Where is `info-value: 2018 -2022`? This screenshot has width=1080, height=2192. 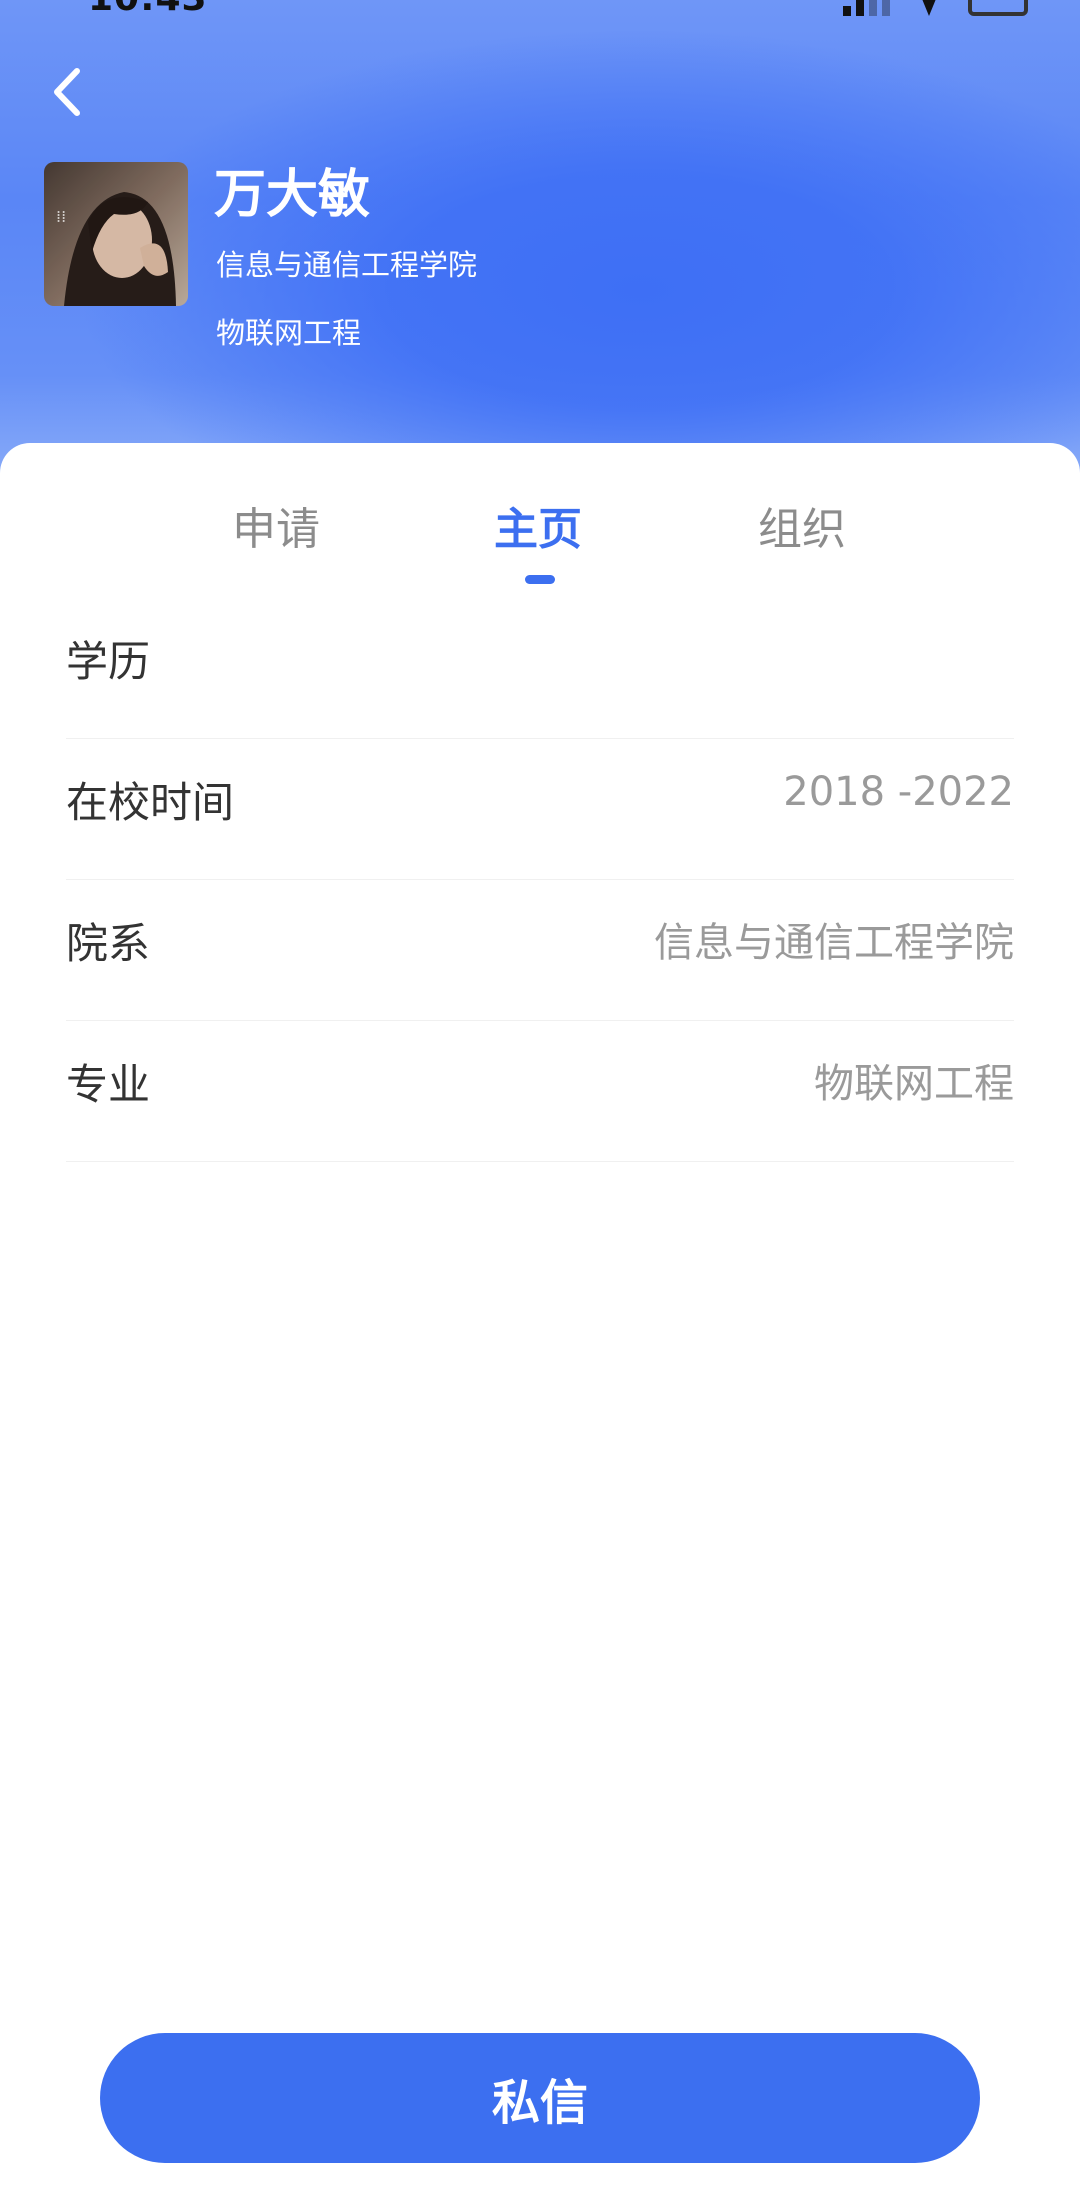 info-value: 2018 -2022 is located at coordinates (898, 792).